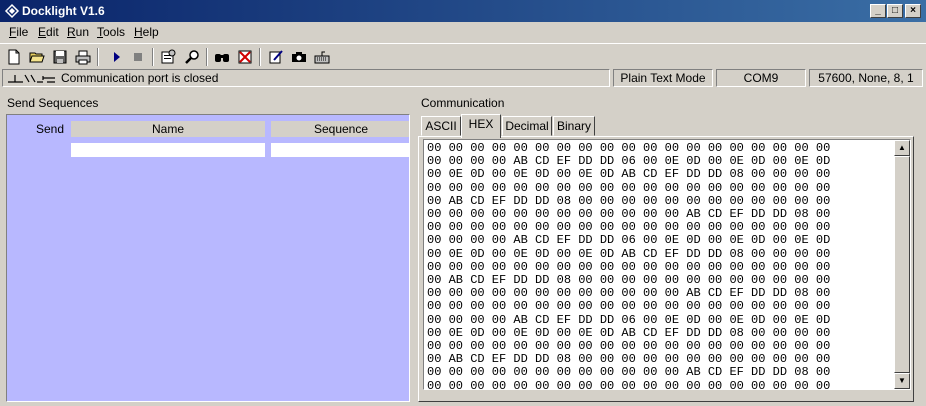 The image size is (926, 406). What do you see at coordinates (441, 126) in the screenshot?
I see `tab-ascii: ASCII` at bounding box center [441, 126].